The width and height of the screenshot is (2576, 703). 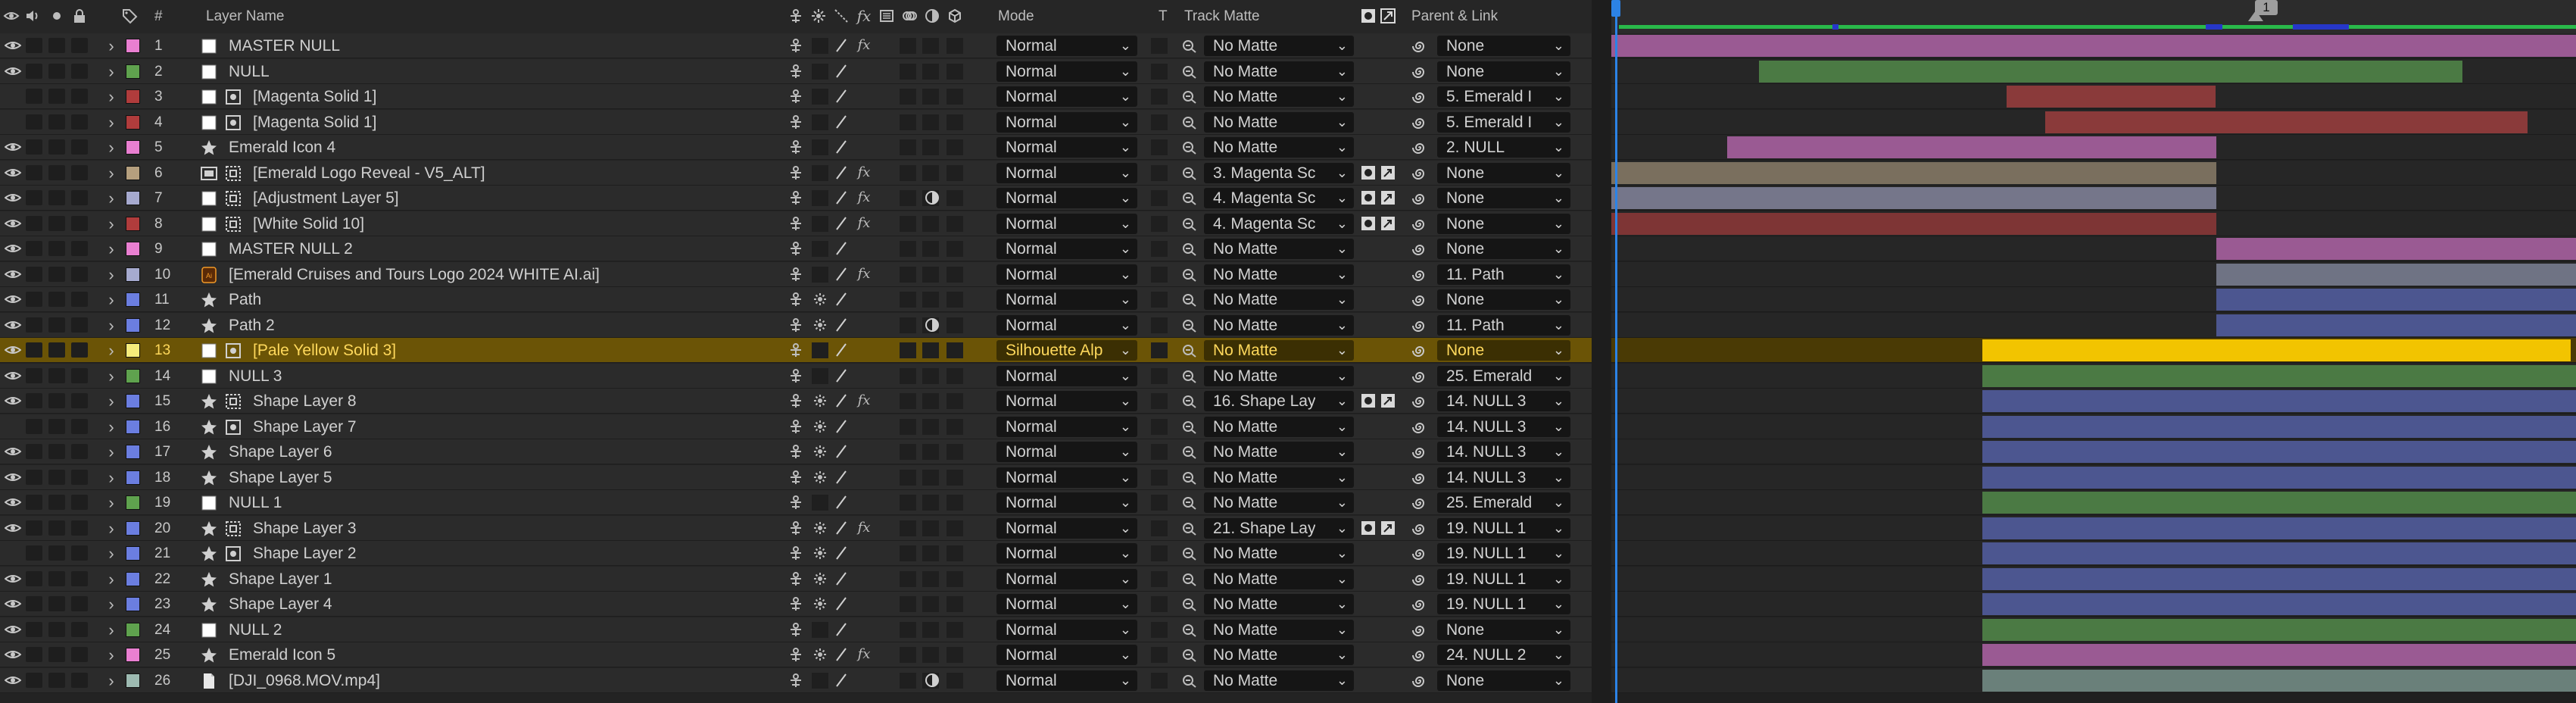 What do you see at coordinates (56, 16) in the screenshot?
I see `solo-icon` at bounding box center [56, 16].